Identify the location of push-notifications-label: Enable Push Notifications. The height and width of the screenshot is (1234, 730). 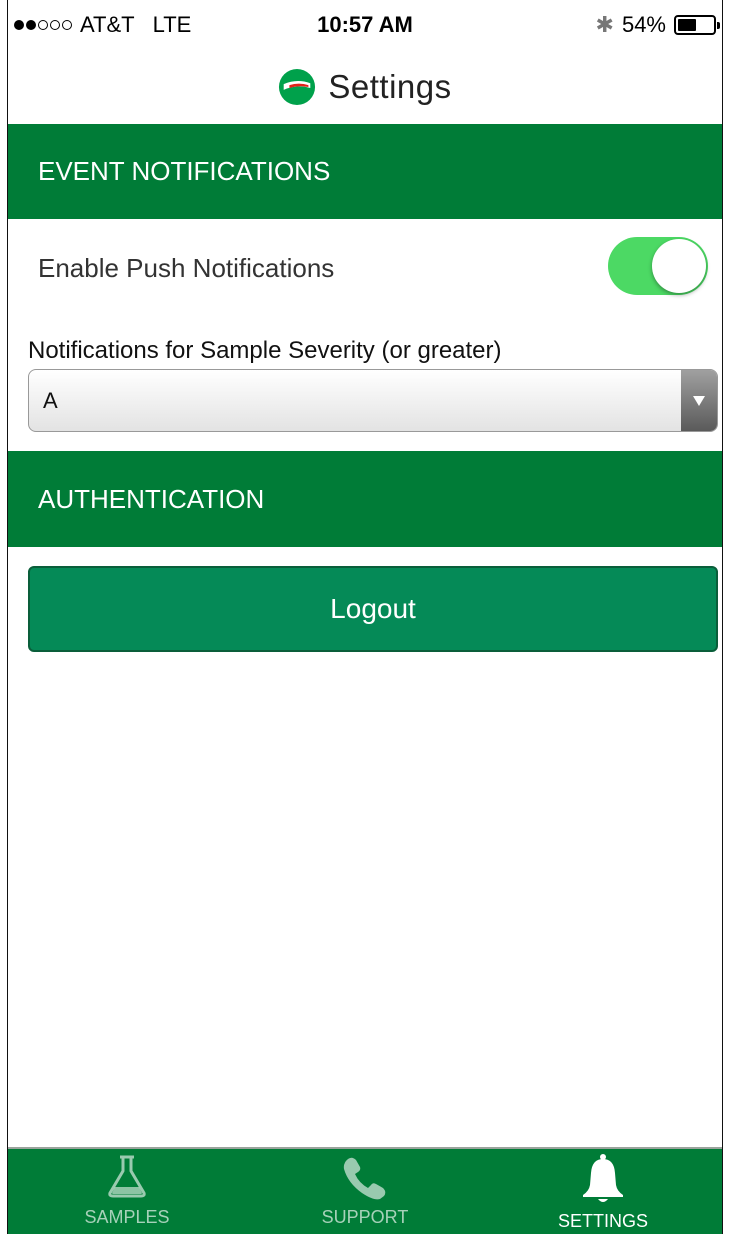
(186, 268).